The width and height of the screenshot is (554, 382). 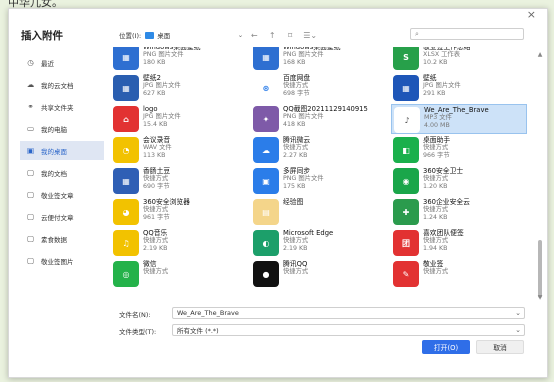 What do you see at coordinates (266, 181) in the screenshot?
I see `file-thumbnail-icon: ▣` at bounding box center [266, 181].